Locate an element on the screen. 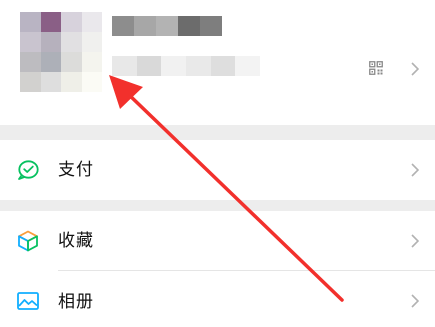 This screenshot has height=327, width=435. menu-item-label: 相册 is located at coordinates (76, 302).